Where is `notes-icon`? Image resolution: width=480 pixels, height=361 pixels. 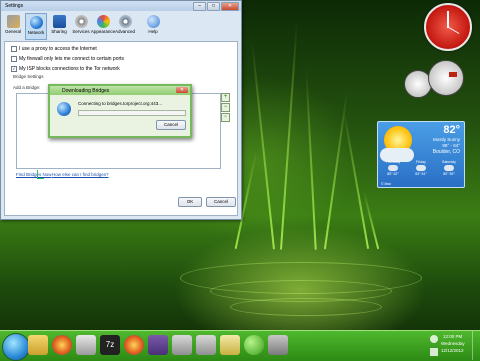
notes-icon is located at coordinates (230, 345).